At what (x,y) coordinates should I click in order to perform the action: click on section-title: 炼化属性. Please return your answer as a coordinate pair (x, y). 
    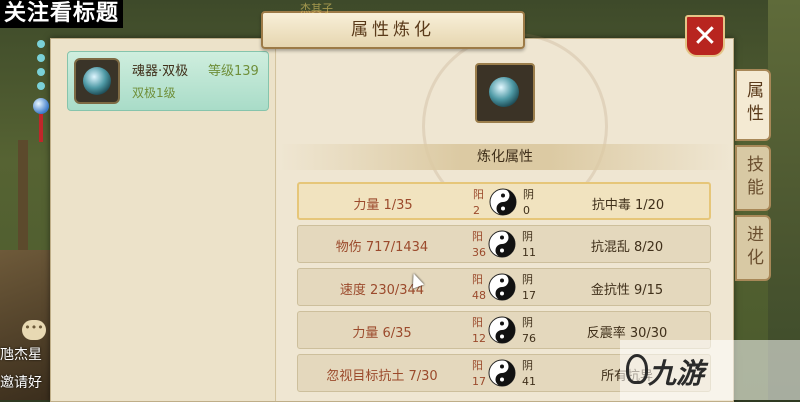
    Looking at the image, I should click on (505, 157).